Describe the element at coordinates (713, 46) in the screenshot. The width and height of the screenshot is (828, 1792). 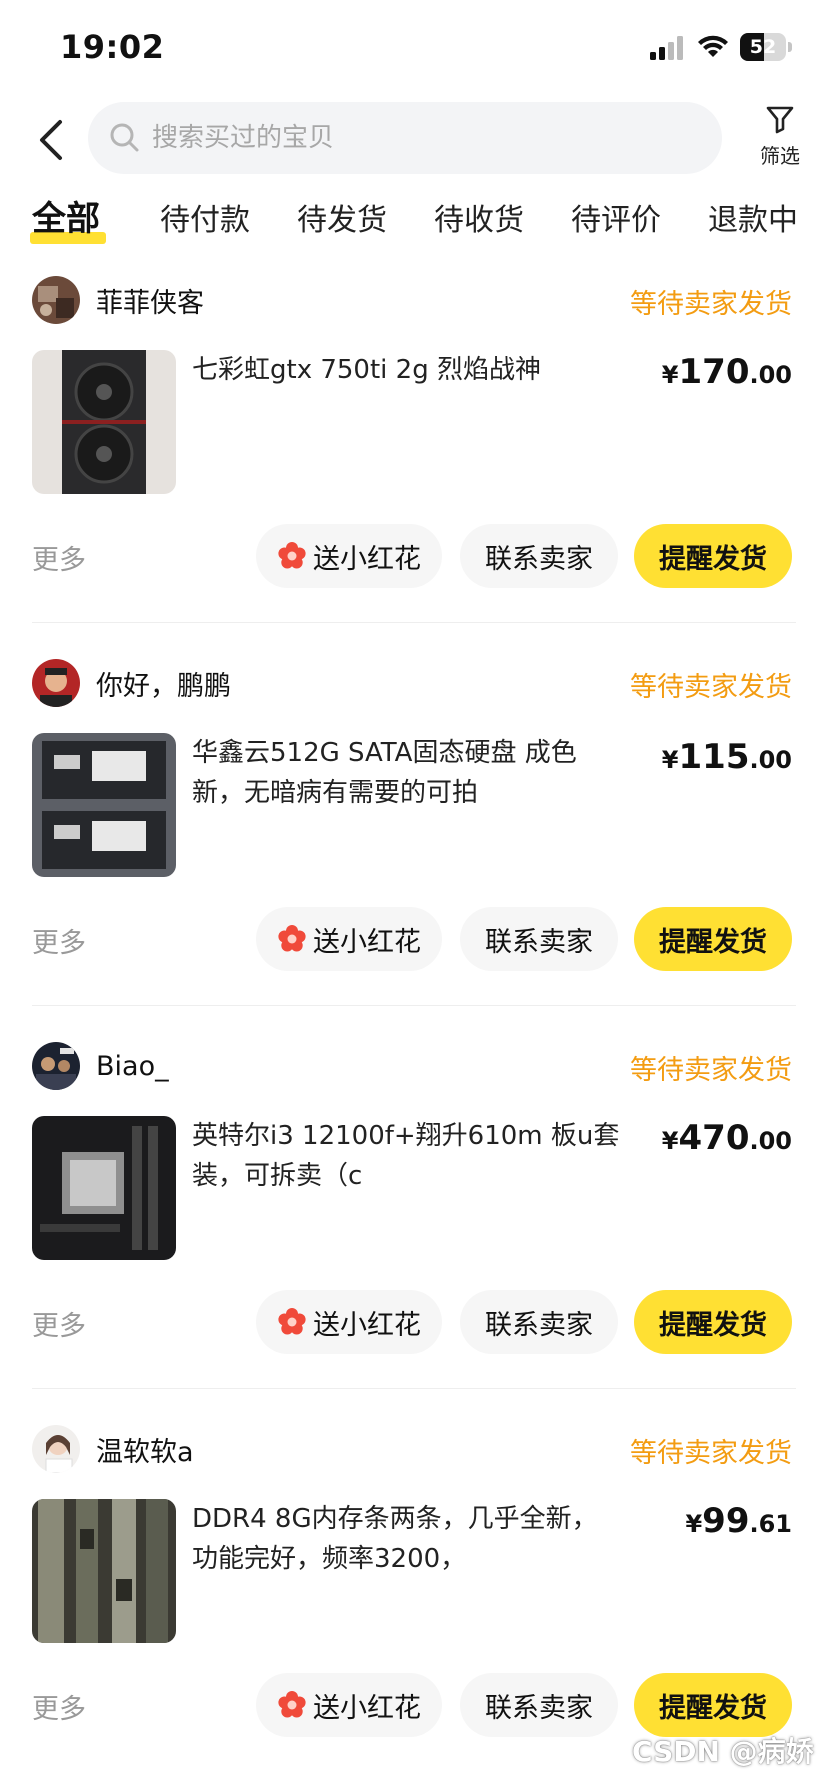
I see `wifi-icon` at that location.